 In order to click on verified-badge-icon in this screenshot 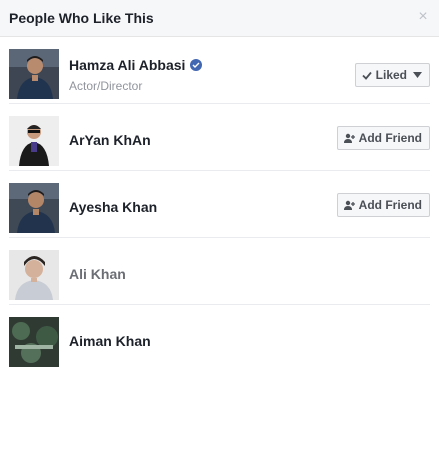, I will do `click(196, 65)`.